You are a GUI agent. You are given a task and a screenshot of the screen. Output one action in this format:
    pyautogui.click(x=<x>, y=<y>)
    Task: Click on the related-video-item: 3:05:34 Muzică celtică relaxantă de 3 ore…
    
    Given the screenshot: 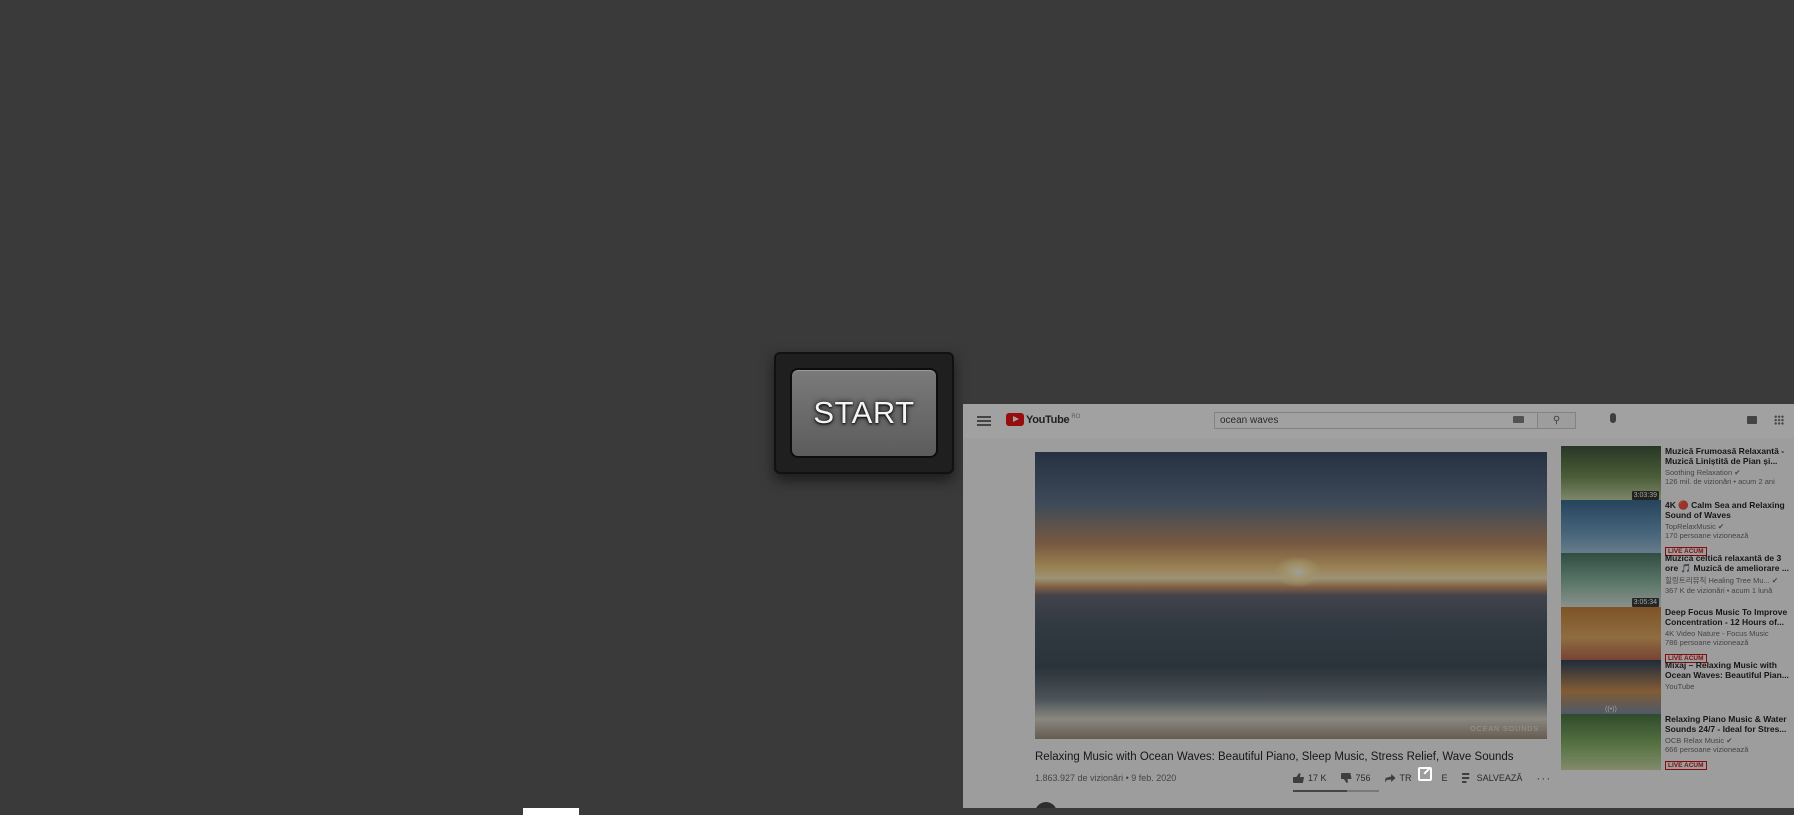 What is the action you would take?
    pyautogui.click(x=1676, y=581)
    